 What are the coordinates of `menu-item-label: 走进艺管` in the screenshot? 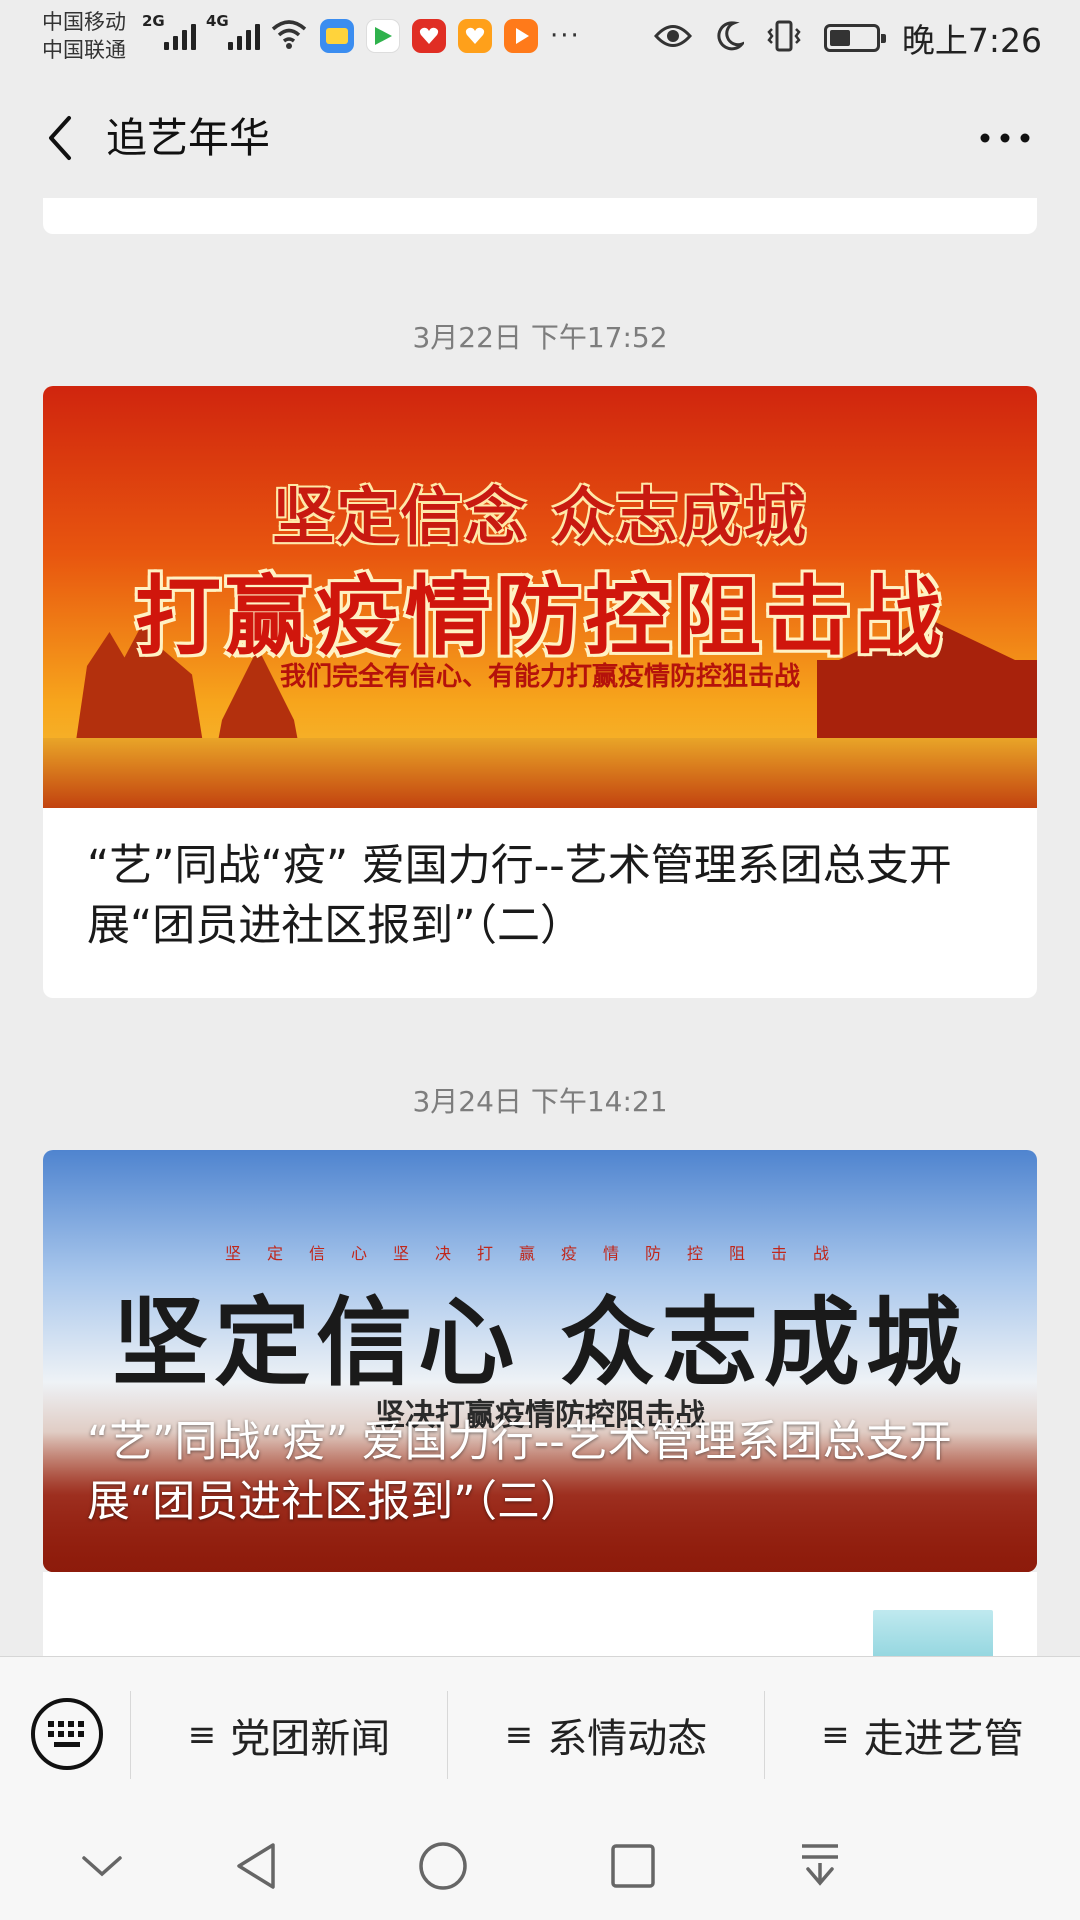 It's located at (943, 1739).